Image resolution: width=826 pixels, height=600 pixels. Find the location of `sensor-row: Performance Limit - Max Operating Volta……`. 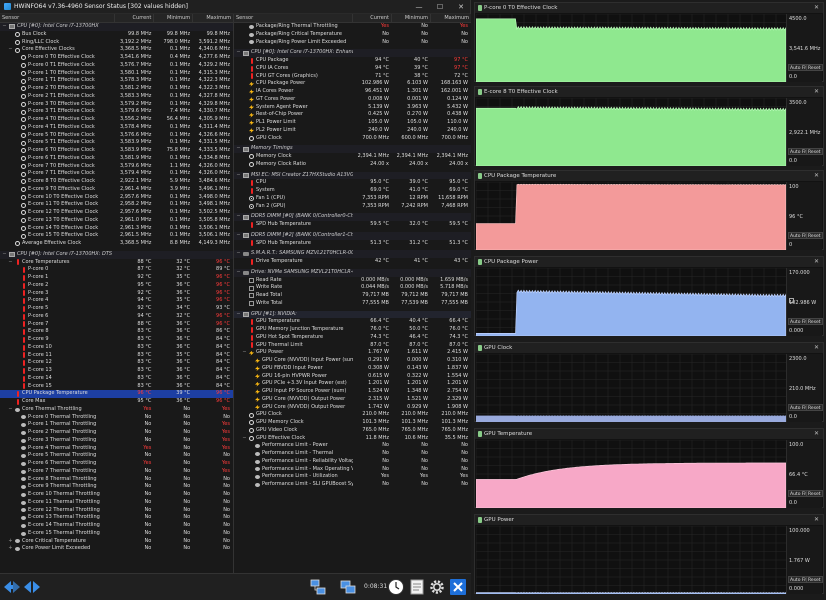

sensor-row: Performance Limit - Max Operating Volta…… is located at coordinates (352, 470).